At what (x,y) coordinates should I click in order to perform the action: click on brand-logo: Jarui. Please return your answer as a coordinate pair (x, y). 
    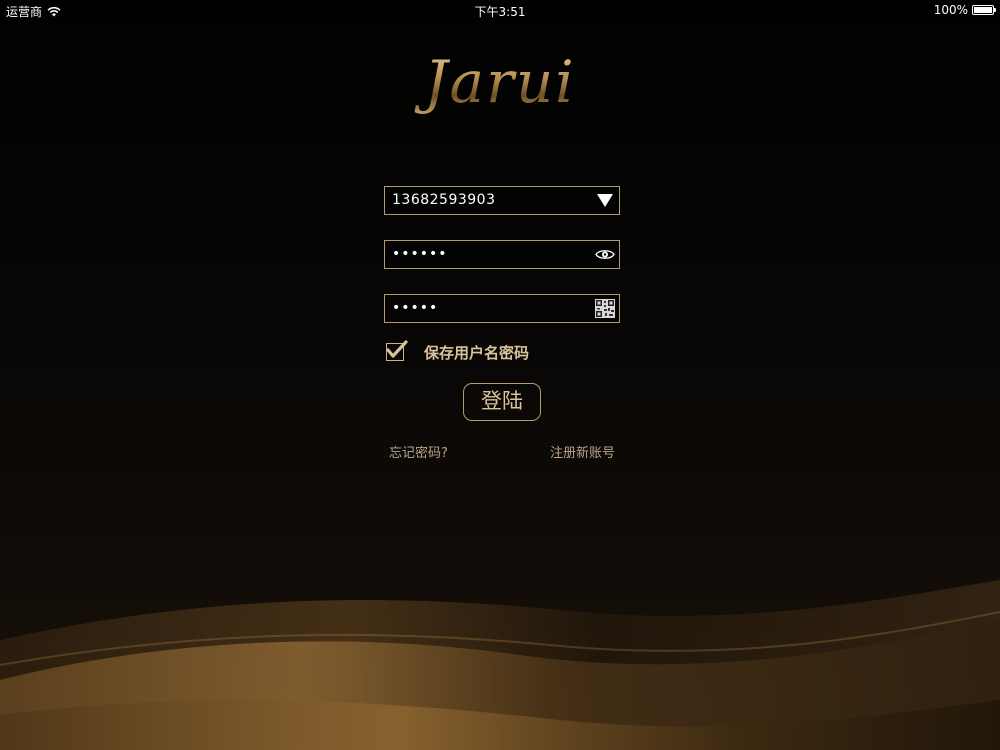
    Looking at the image, I should click on (500, 82).